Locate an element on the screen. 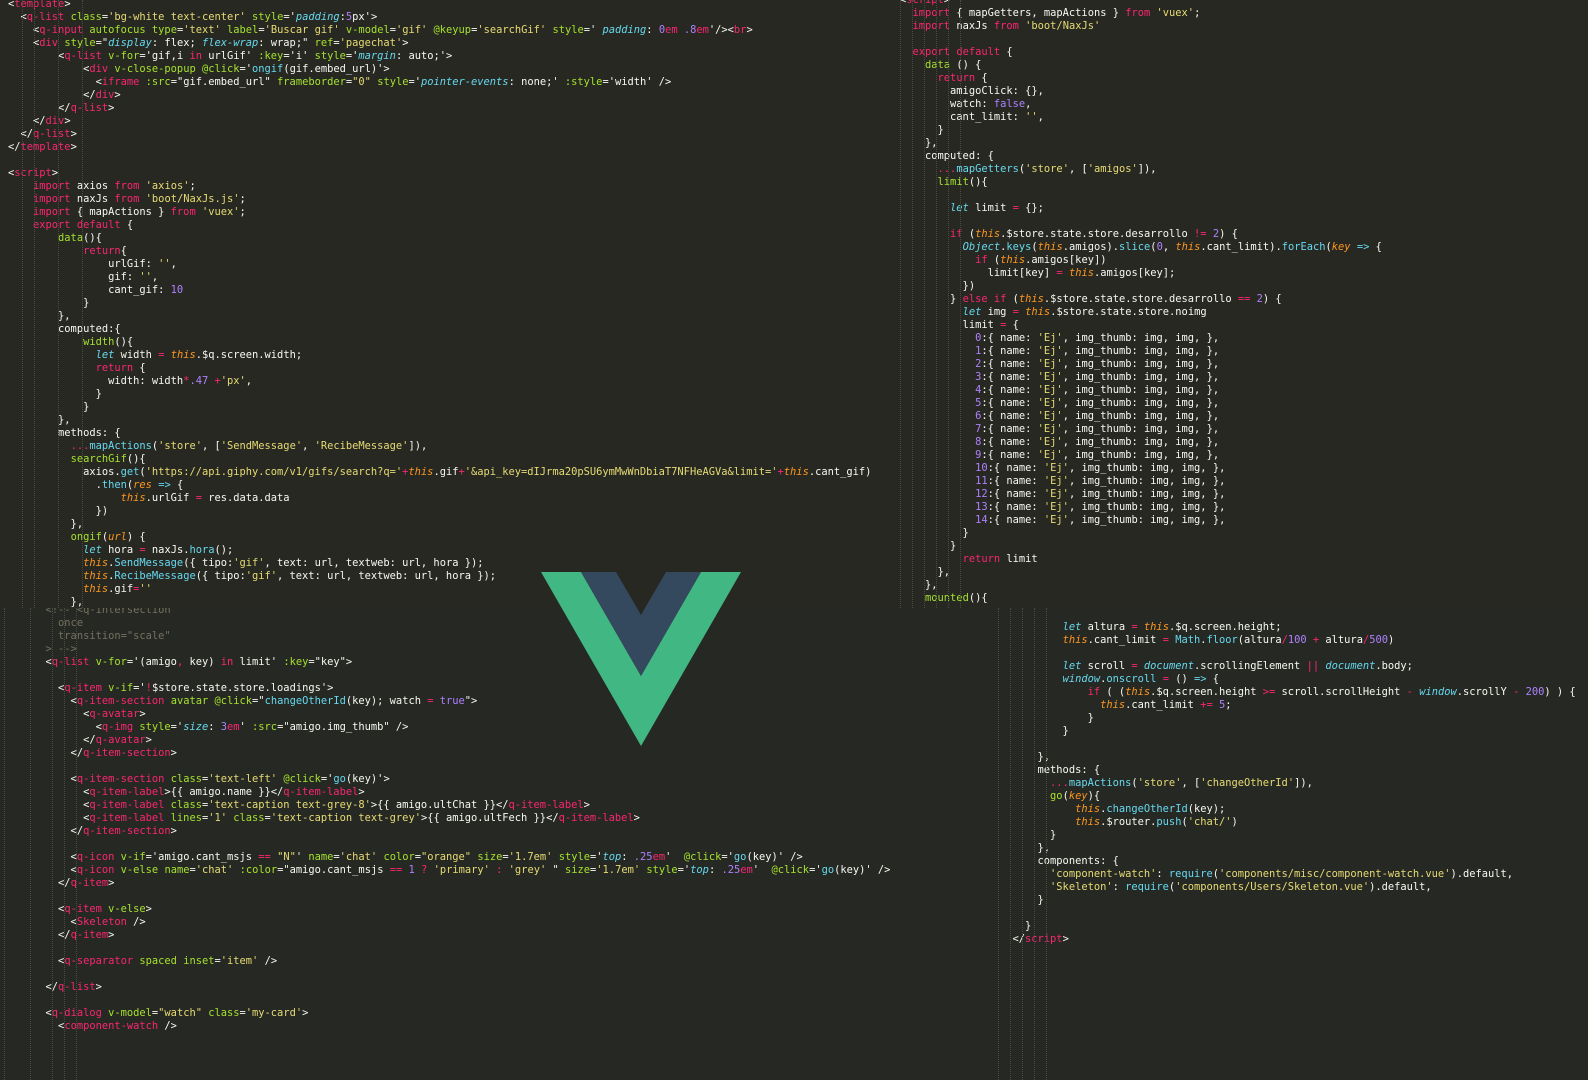  code-token: .cant_limit). is located at coordinates (1241, 247).